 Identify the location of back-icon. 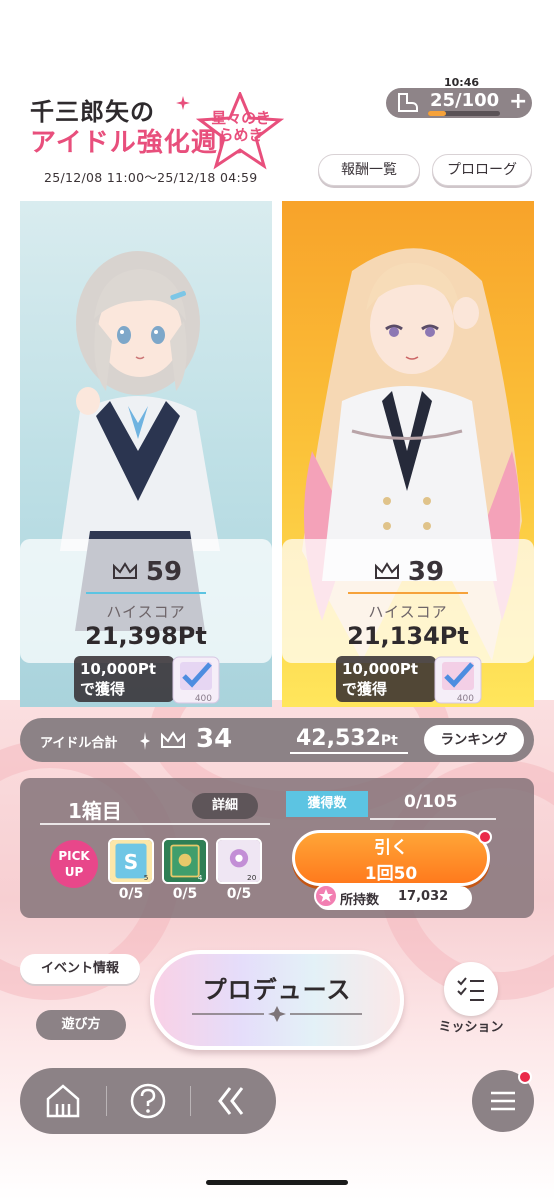
(231, 1101).